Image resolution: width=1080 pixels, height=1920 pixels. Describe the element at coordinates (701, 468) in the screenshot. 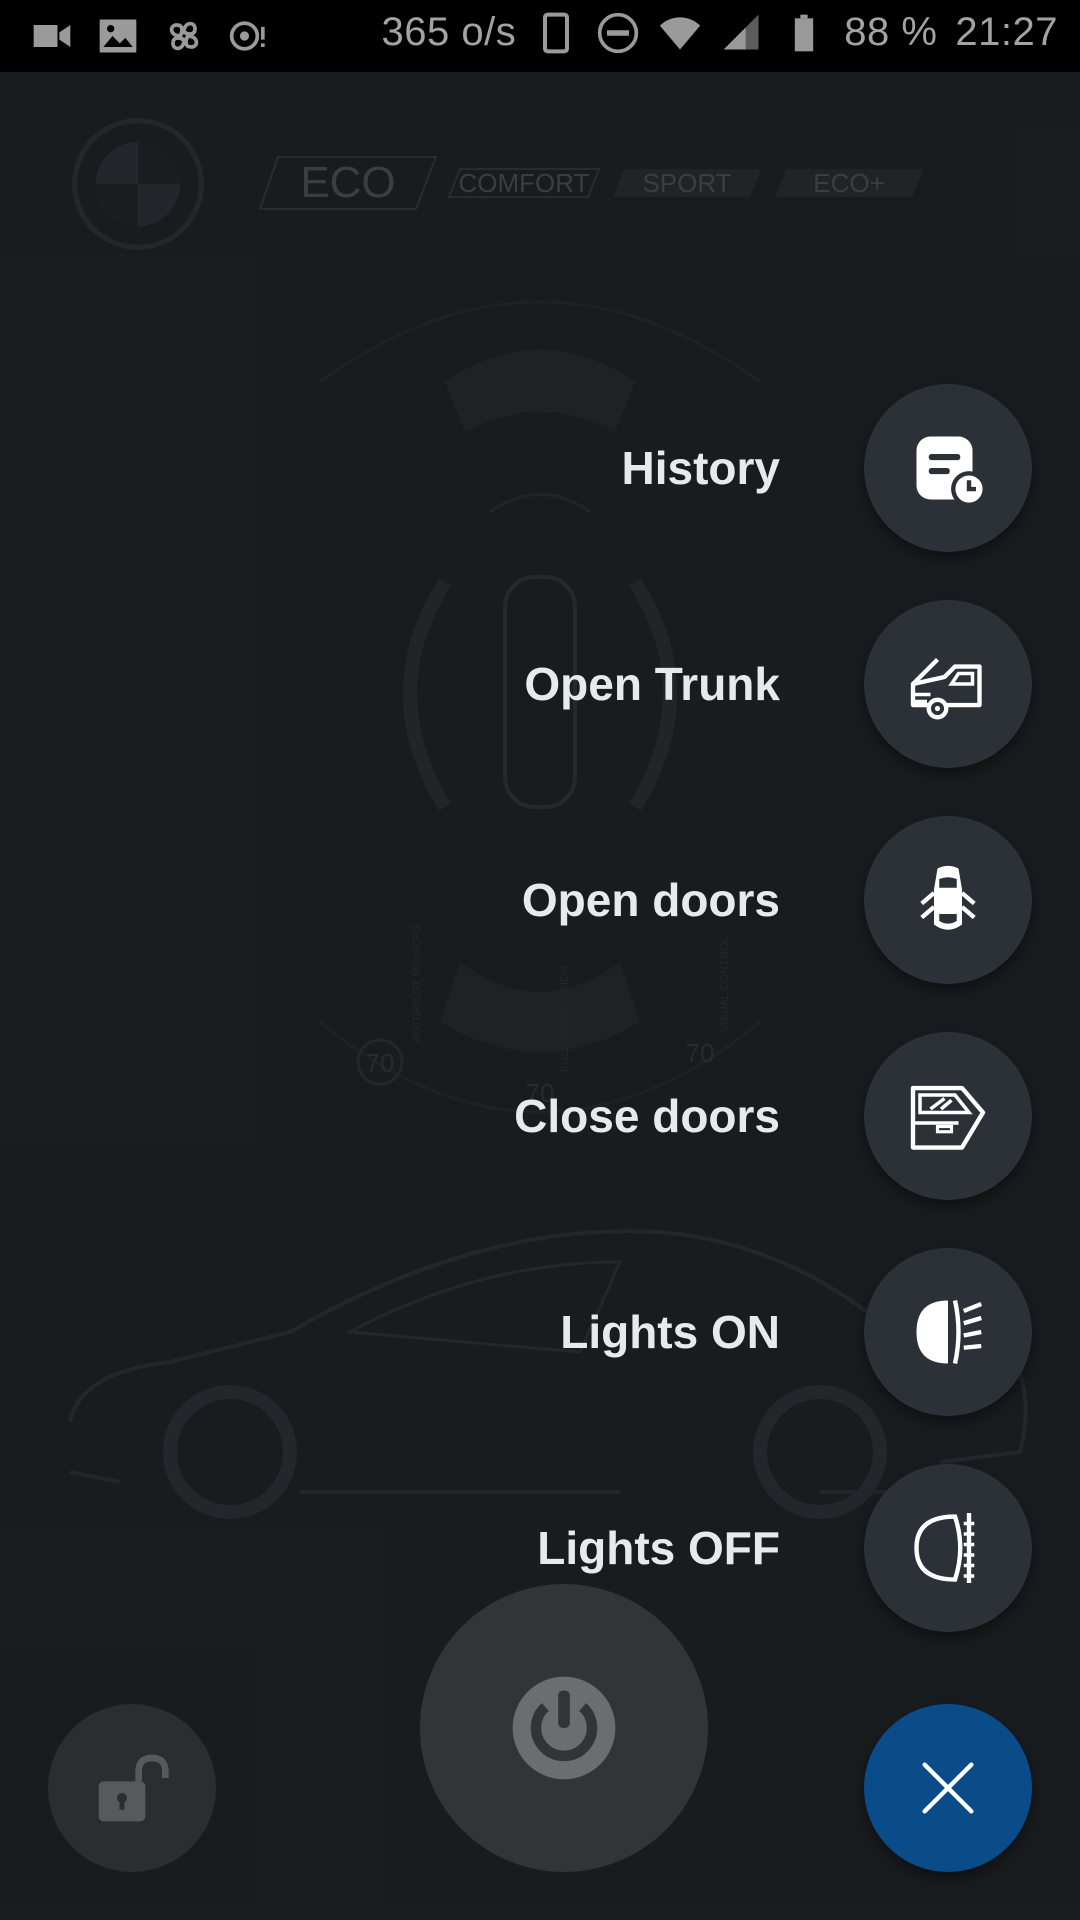

I see `menu-label-history: History` at that location.